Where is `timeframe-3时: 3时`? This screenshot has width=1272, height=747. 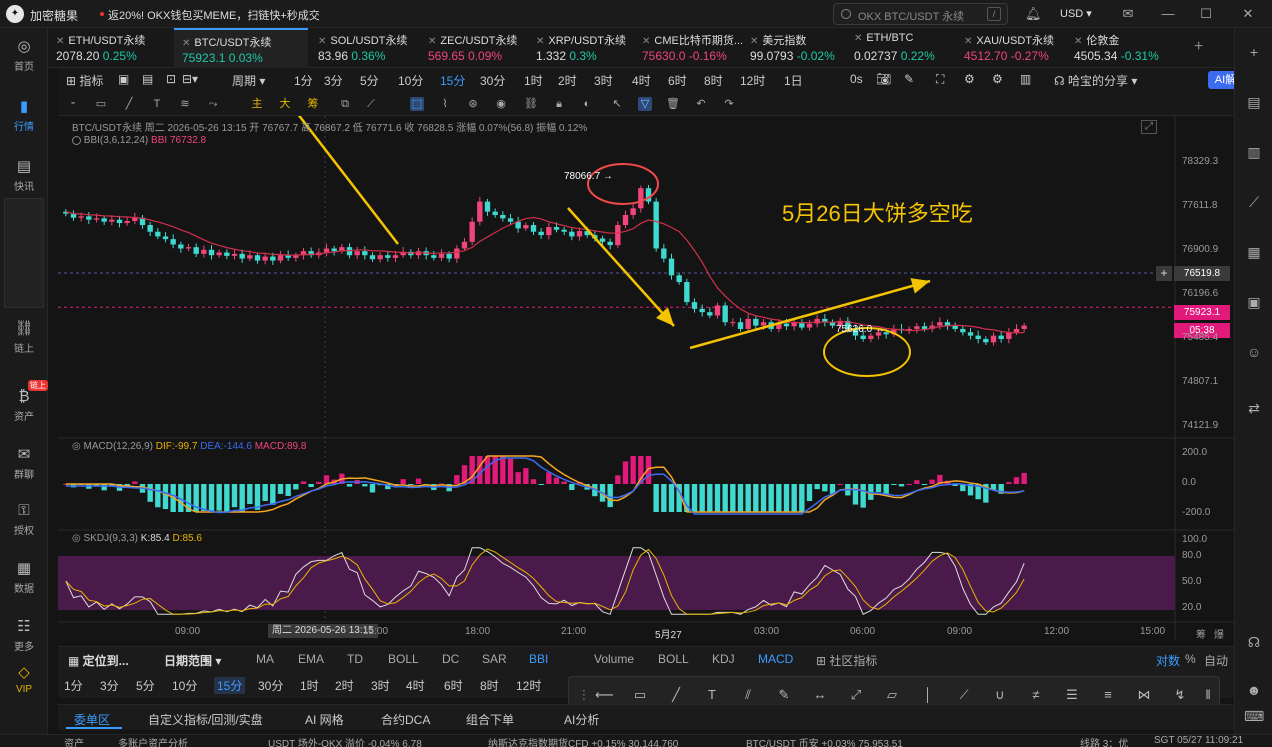 timeframe-3时: 3时 is located at coordinates (380, 685).